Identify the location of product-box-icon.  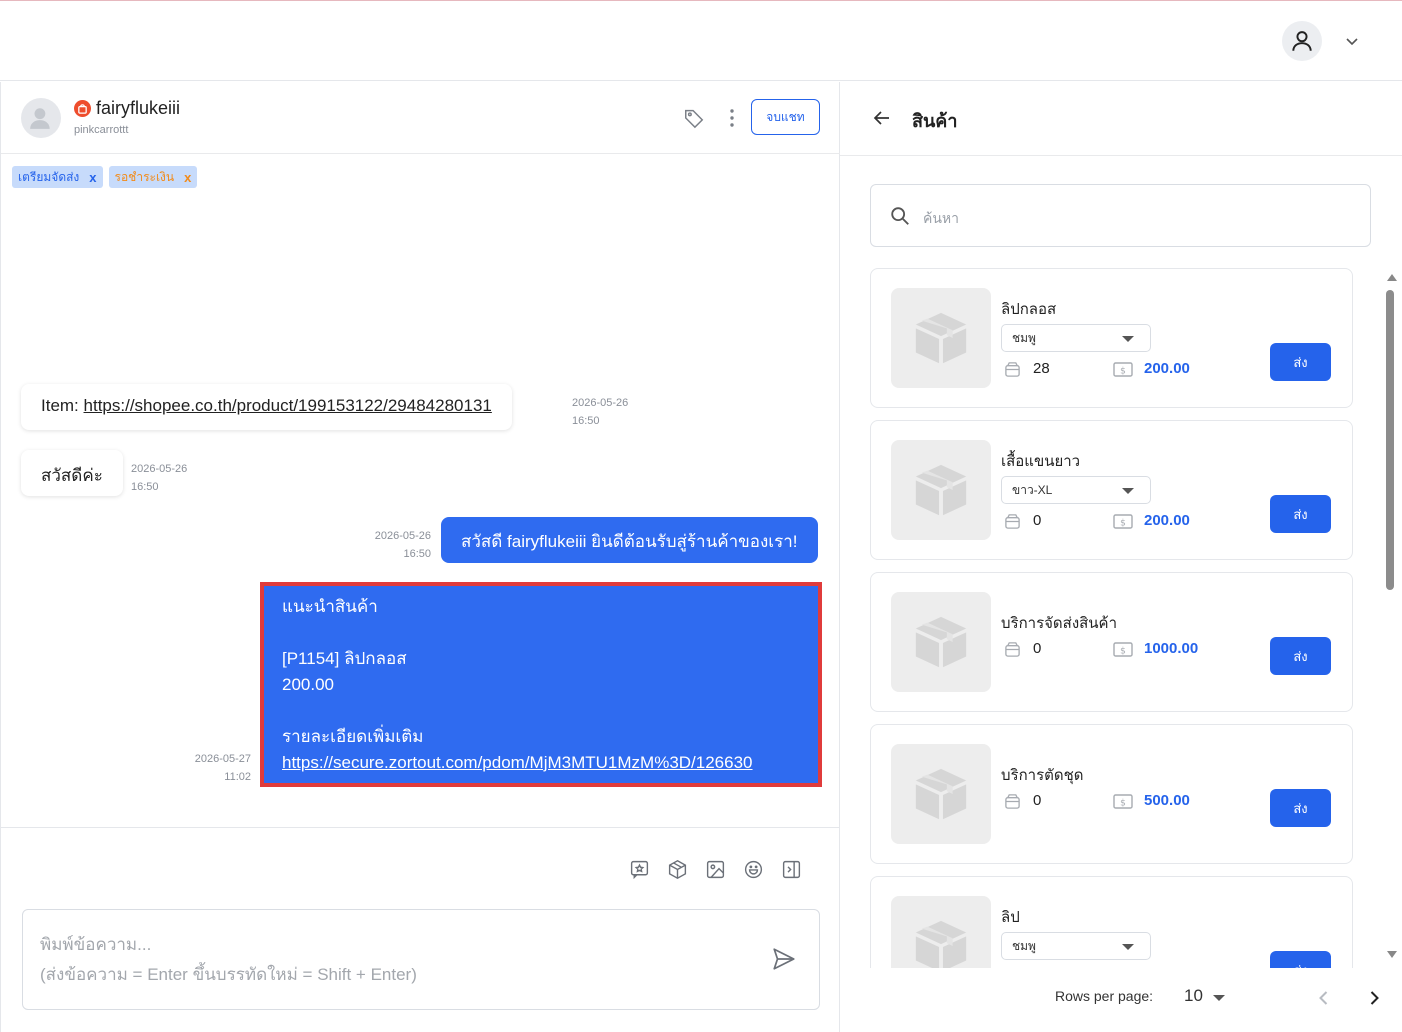
(677, 869).